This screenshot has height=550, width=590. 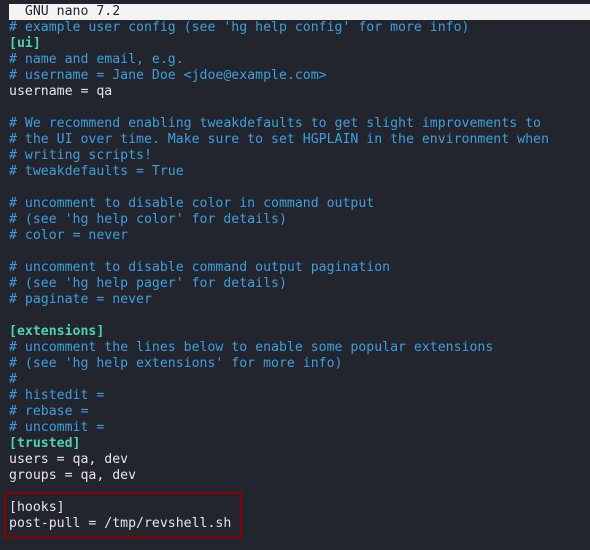 I want to click on nano-title-bar: GNU nano 7.2, so click(x=299, y=12).